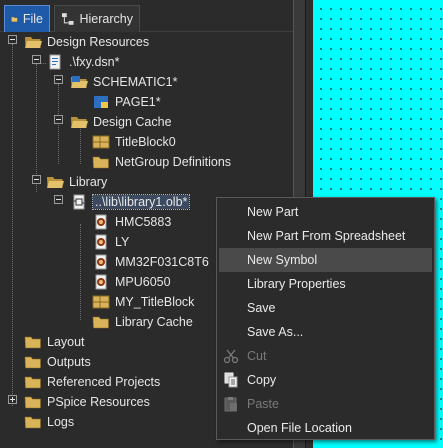 Image resolution: width=443 pixels, height=448 pixels. I want to click on tab-file-label: File, so click(32, 19).